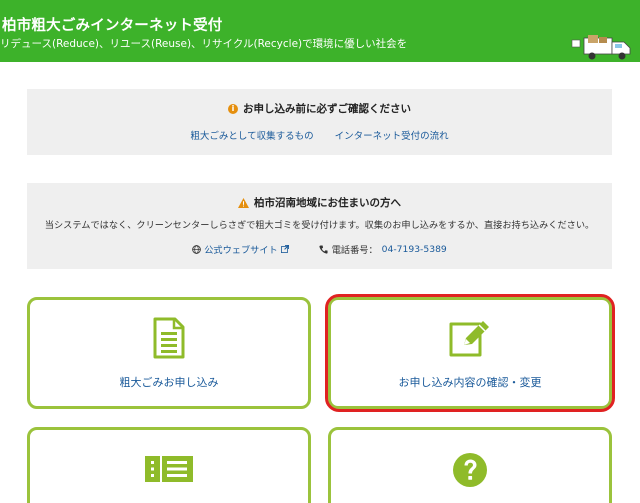 This screenshot has width=640, height=503. I want to click on website-label: 公式ウェブサイト, so click(241, 249).